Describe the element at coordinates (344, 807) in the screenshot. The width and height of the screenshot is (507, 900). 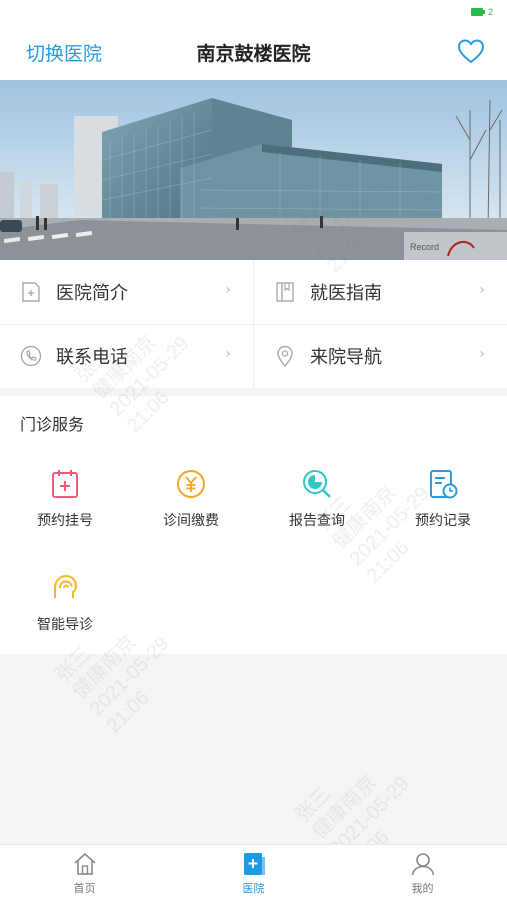
I see `watermark-app: 健康南京` at that location.